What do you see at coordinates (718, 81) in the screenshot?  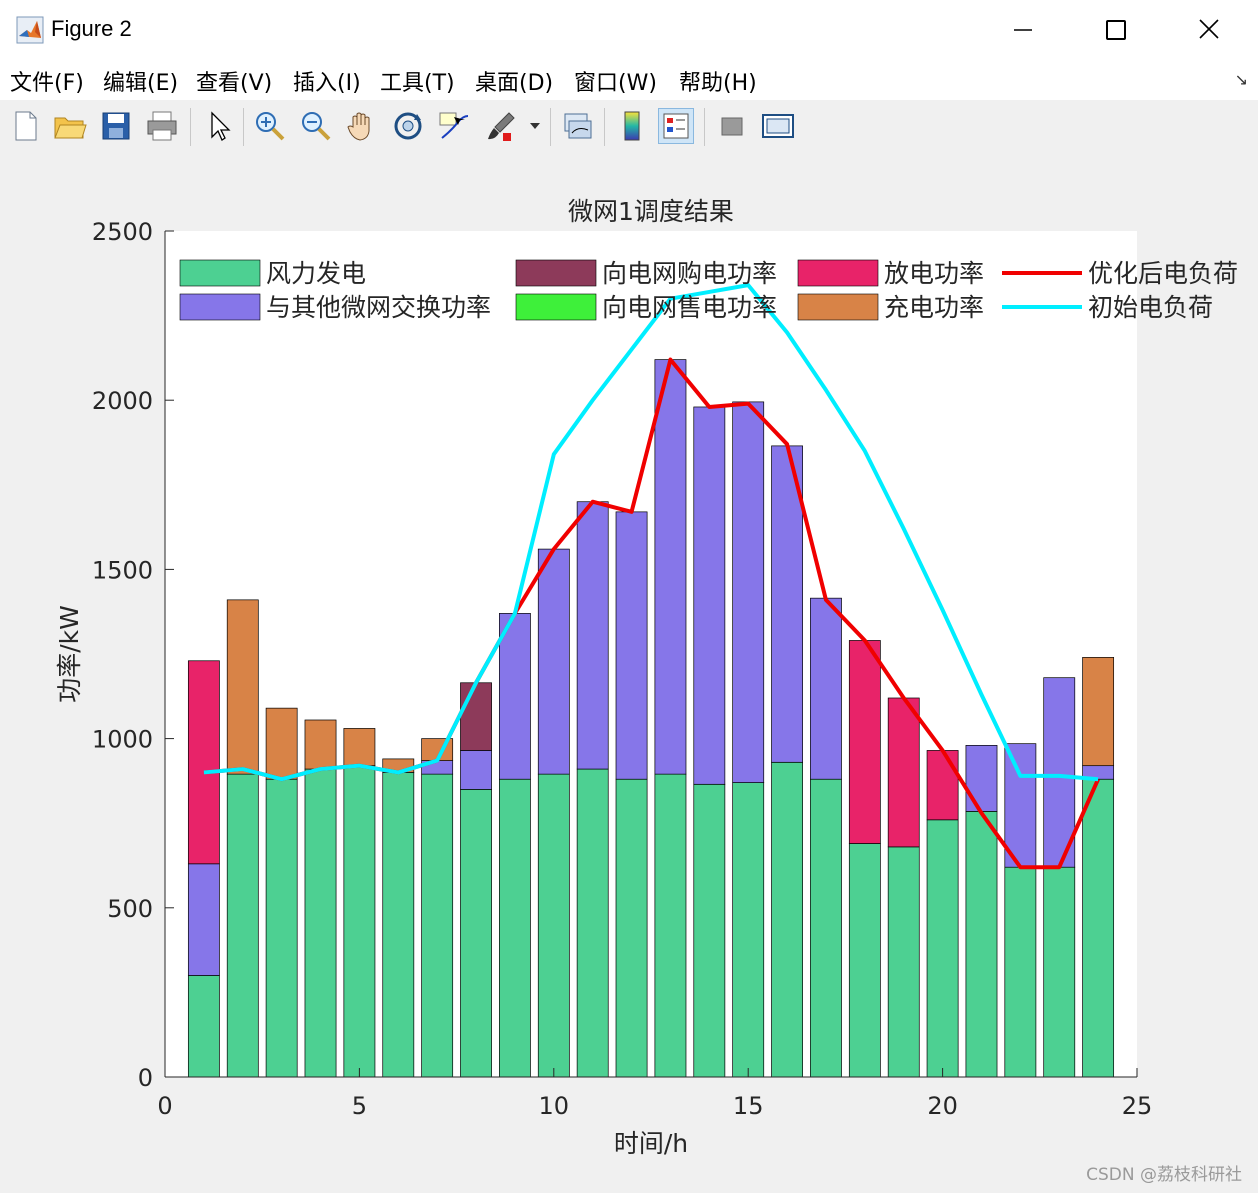 I see `menu-help: 帮助(H)` at bounding box center [718, 81].